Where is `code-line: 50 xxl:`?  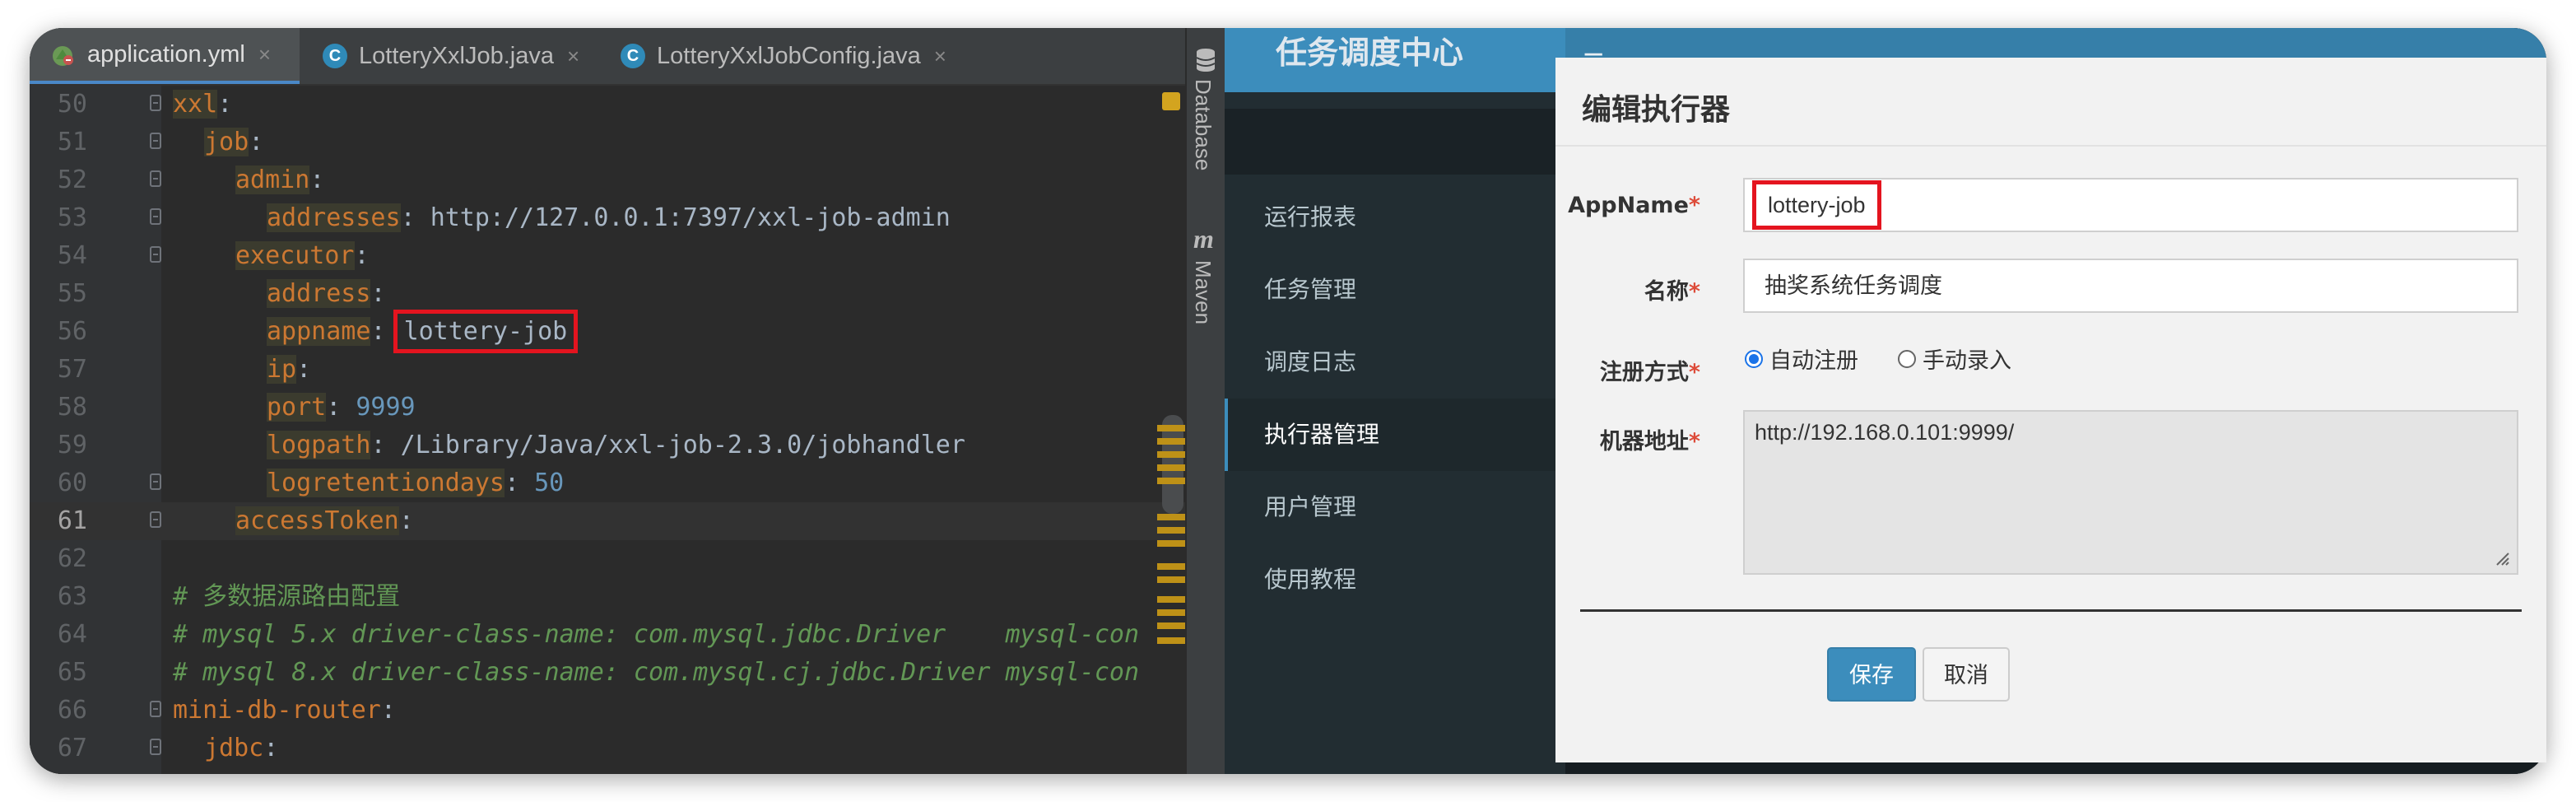
code-line: 50 xxl: is located at coordinates (607, 105).